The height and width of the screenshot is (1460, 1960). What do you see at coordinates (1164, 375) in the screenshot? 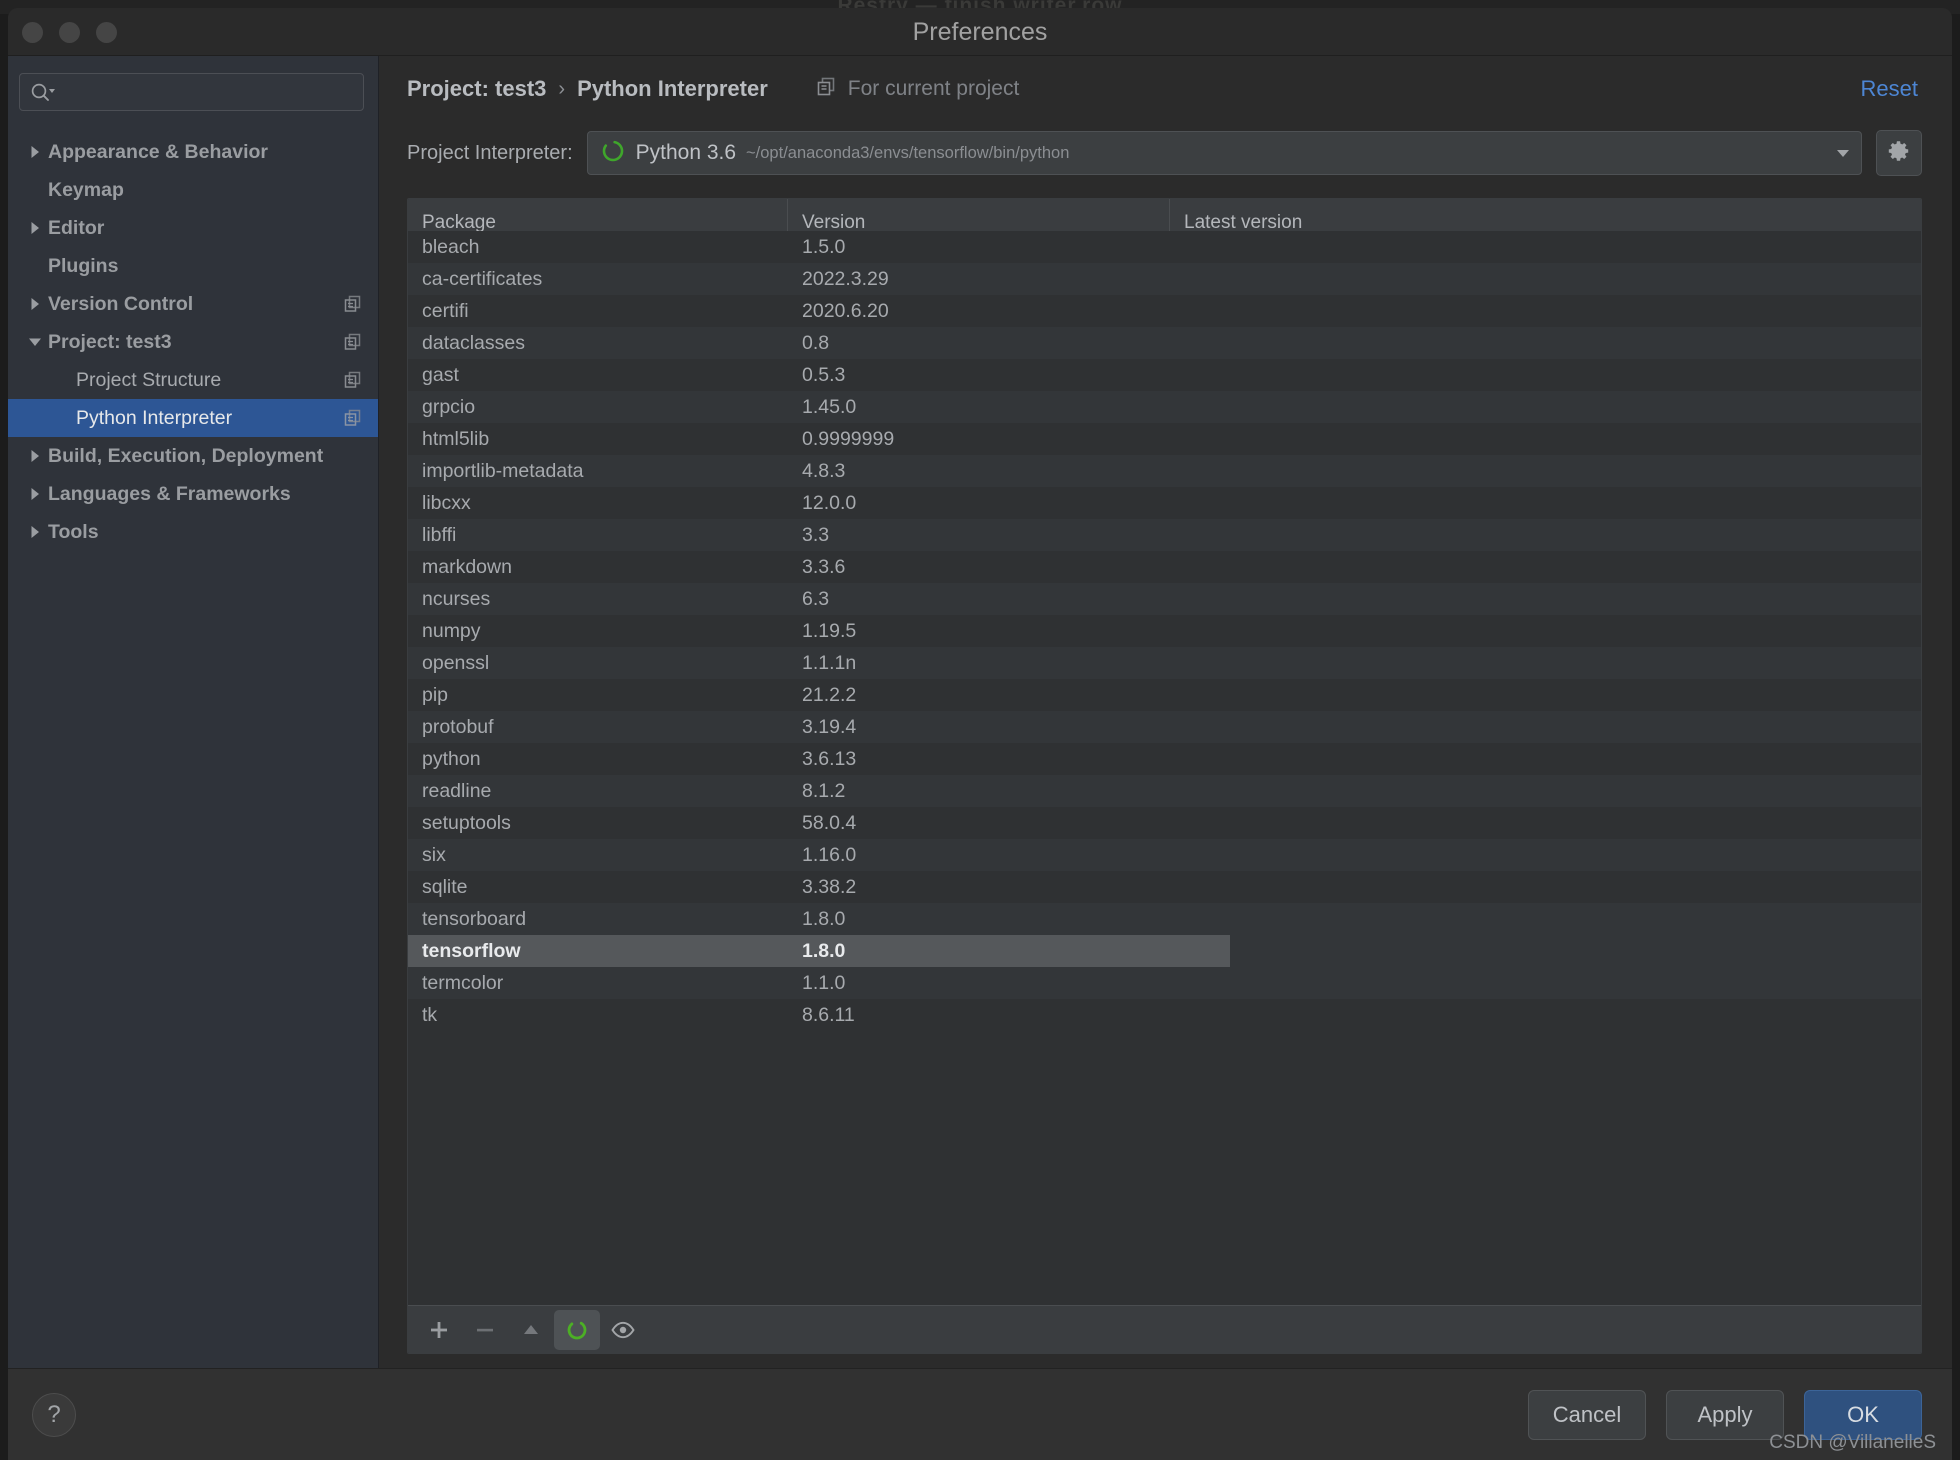
I see `table-row: gast 0.5.3` at bounding box center [1164, 375].